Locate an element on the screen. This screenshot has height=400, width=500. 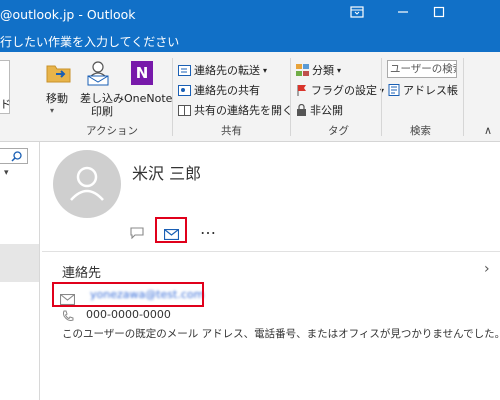
share-group-label: 共有 is located at coordinates (231, 131).